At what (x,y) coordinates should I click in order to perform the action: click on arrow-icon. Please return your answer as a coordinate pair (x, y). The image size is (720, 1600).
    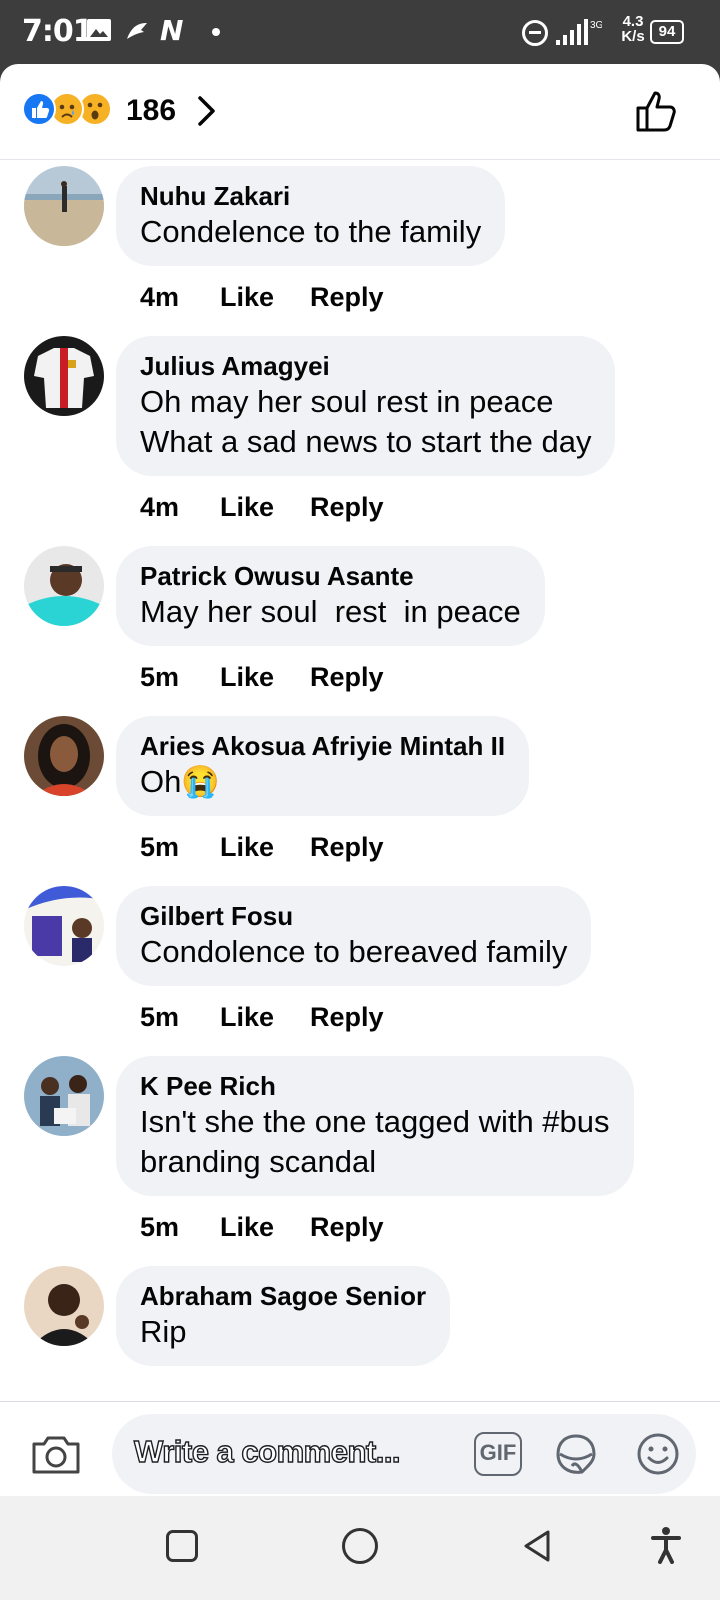
    Looking at the image, I should click on (137, 31).